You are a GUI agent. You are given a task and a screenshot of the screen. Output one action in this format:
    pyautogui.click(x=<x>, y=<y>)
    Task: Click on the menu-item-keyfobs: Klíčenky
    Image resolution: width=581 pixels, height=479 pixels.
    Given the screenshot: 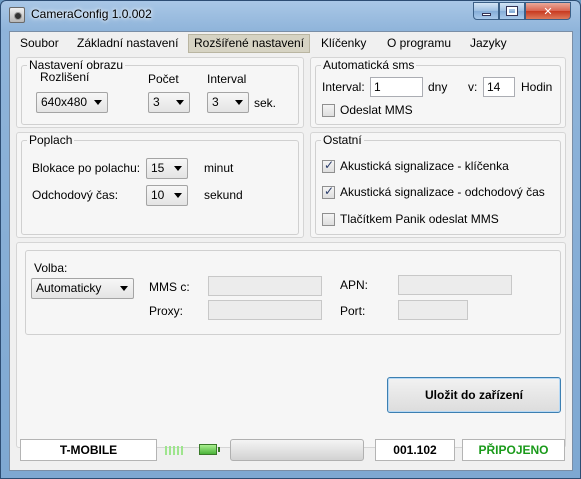 What is the action you would take?
    pyautogui.click(x=343, y=43)
    